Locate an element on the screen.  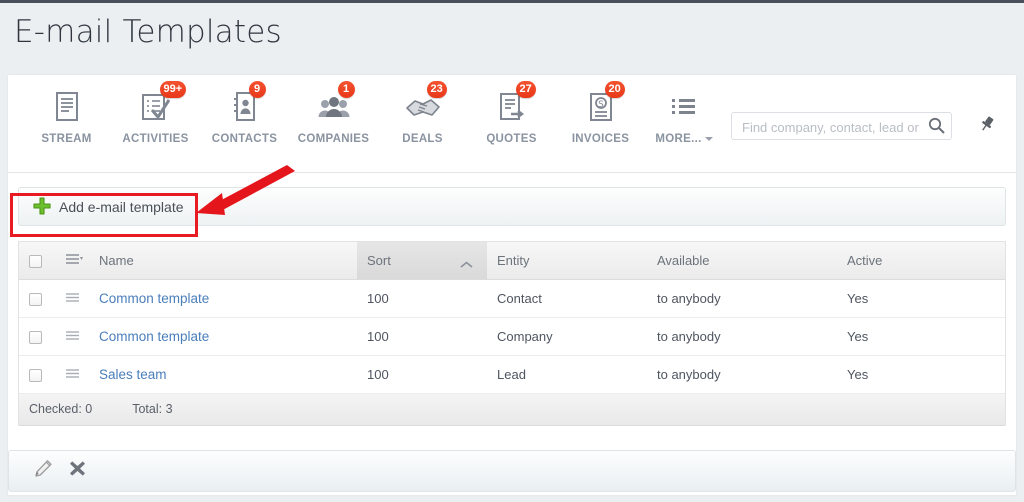
table-row: Sales team 100 Lead to anybody Yes is located at coordinates (512, 374).